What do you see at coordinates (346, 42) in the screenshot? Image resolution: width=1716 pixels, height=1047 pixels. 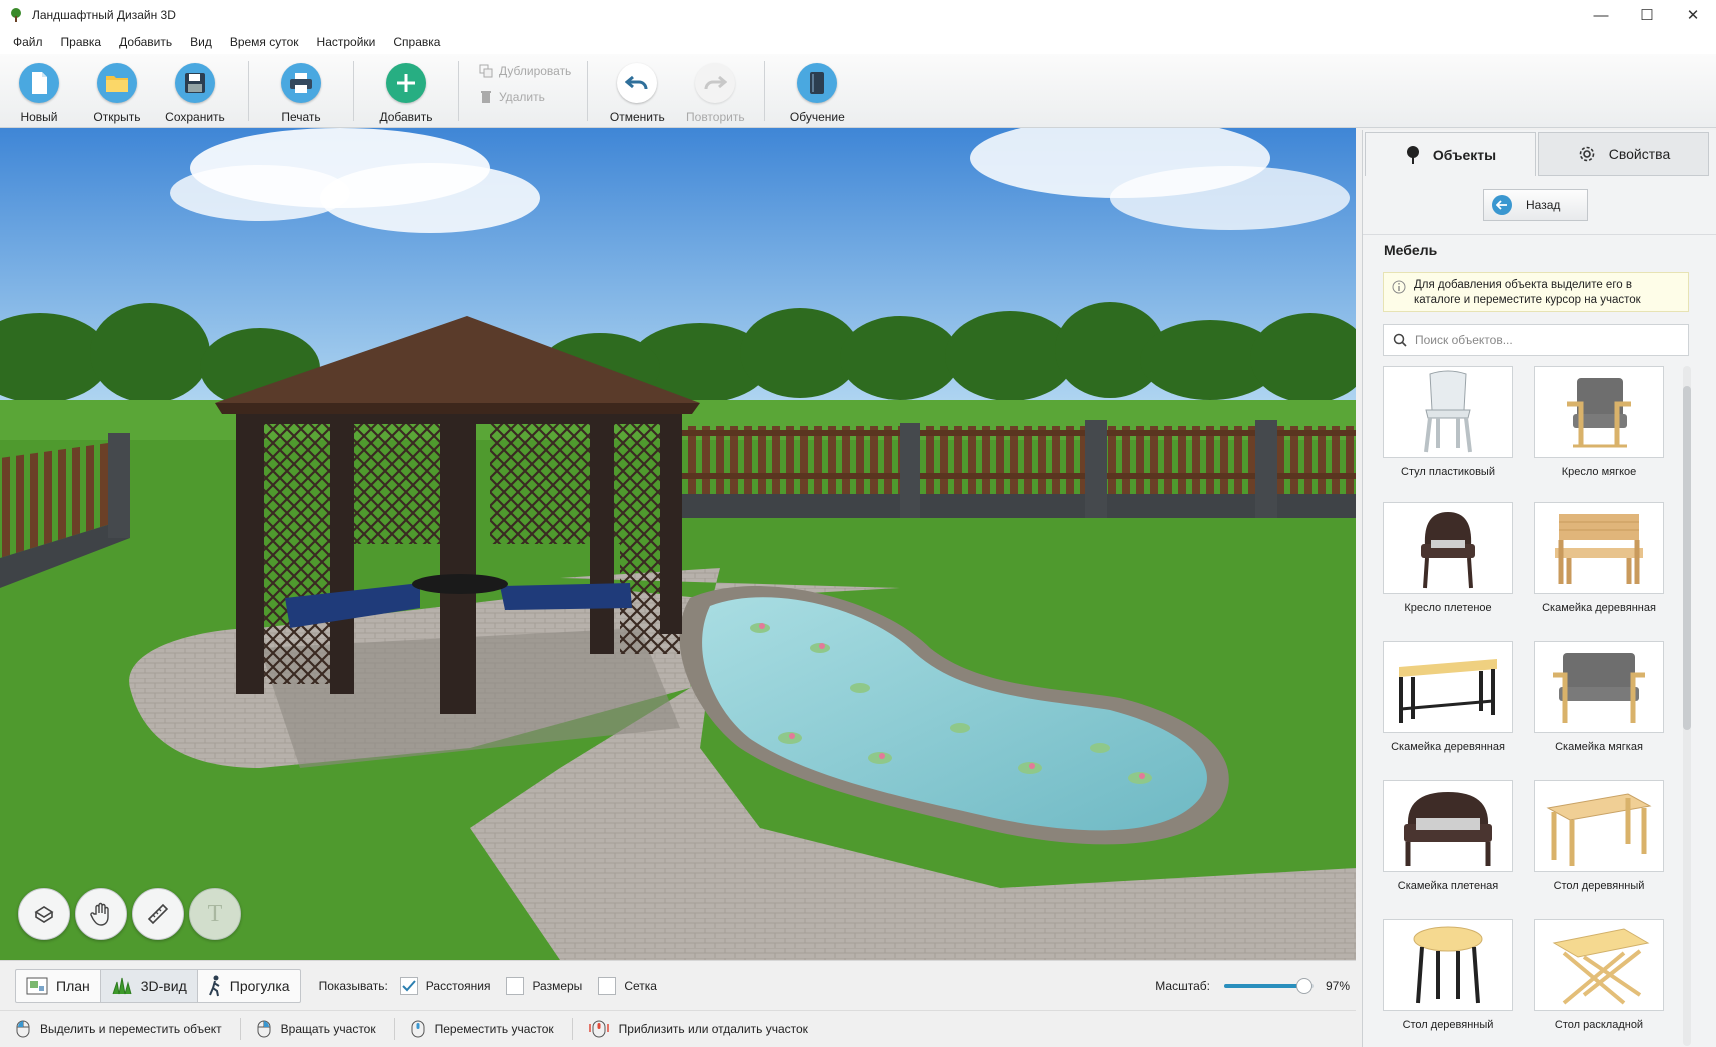 I see `menu-settings: Настройки` at bounding box center [346, 42].